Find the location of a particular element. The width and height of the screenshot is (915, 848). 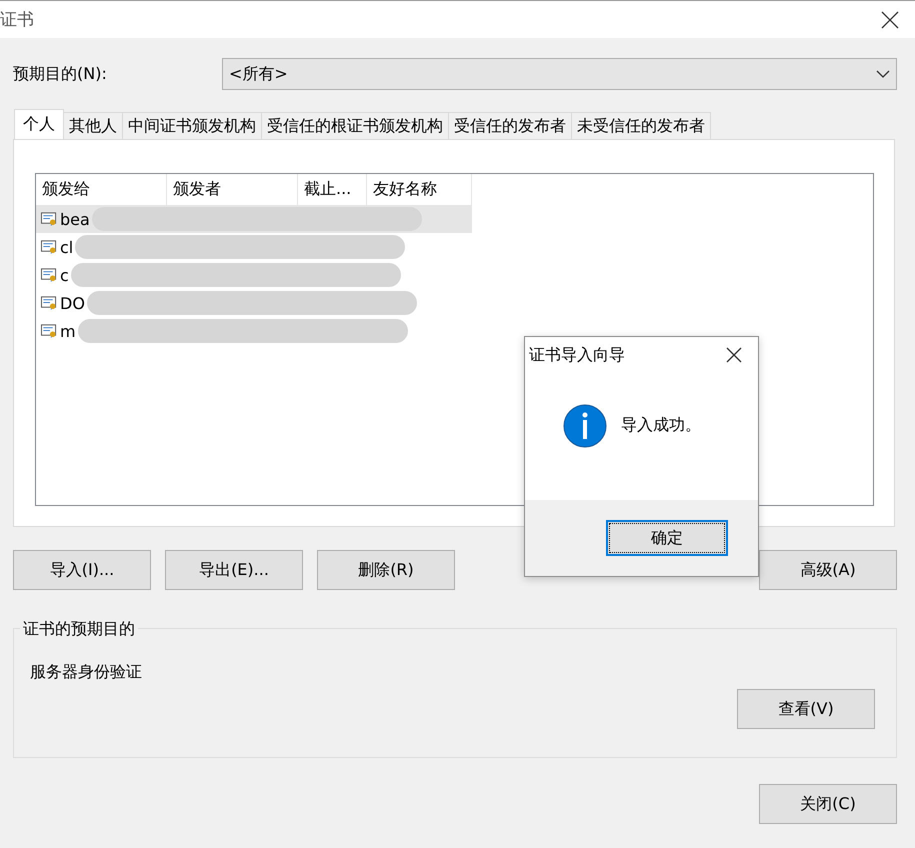

tab: 未受信任的发布者 is located at coordinates (641, 125).